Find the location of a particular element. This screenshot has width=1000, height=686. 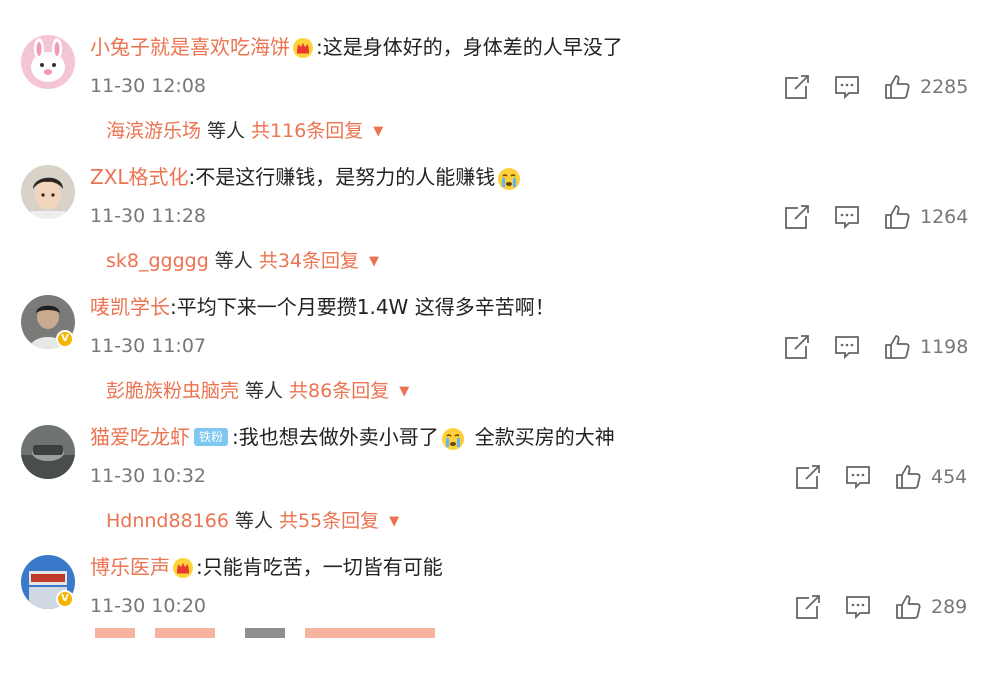

comment-line: 唛凯学长 : 平均下来一个月要攒1.4W 这得多辛苦啊！ is located at coordinates (322, 307).